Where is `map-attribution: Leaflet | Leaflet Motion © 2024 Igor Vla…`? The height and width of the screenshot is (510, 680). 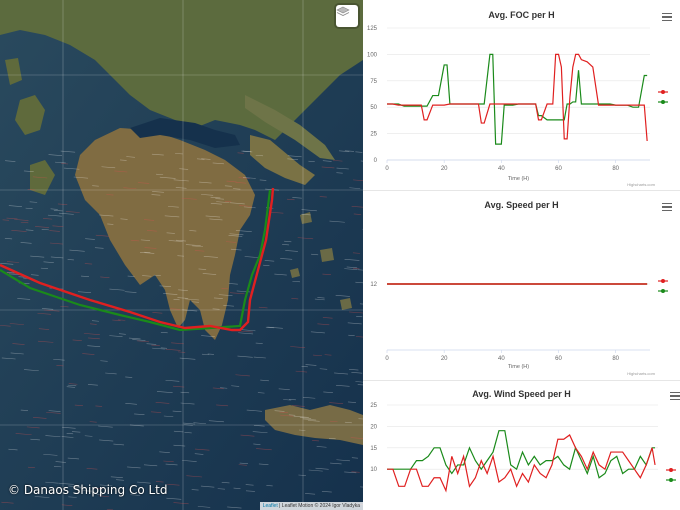
map-attribution: Leaflet | Leaflet Motion © 2024 Igor Vla… is located at coordinates (311, 506).